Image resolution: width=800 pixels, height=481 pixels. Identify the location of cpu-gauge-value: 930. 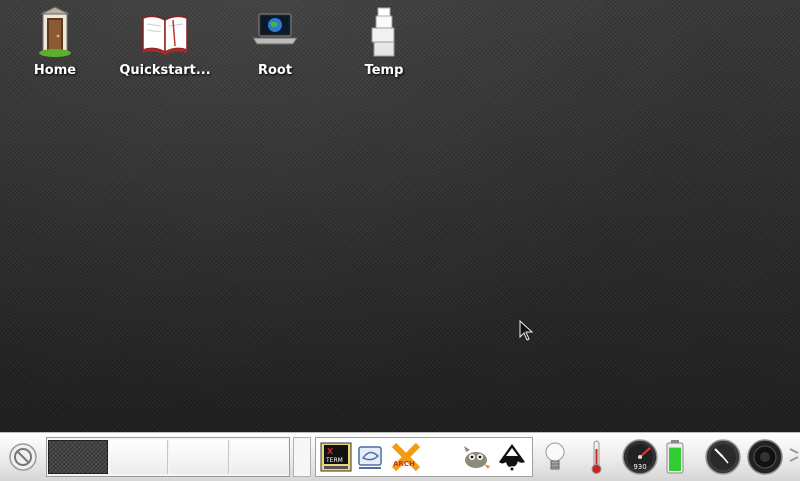
(639, 467).